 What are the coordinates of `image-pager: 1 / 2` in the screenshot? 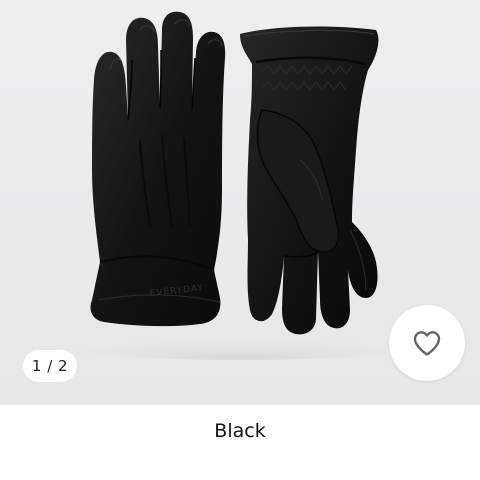 It's located at (50, 366).